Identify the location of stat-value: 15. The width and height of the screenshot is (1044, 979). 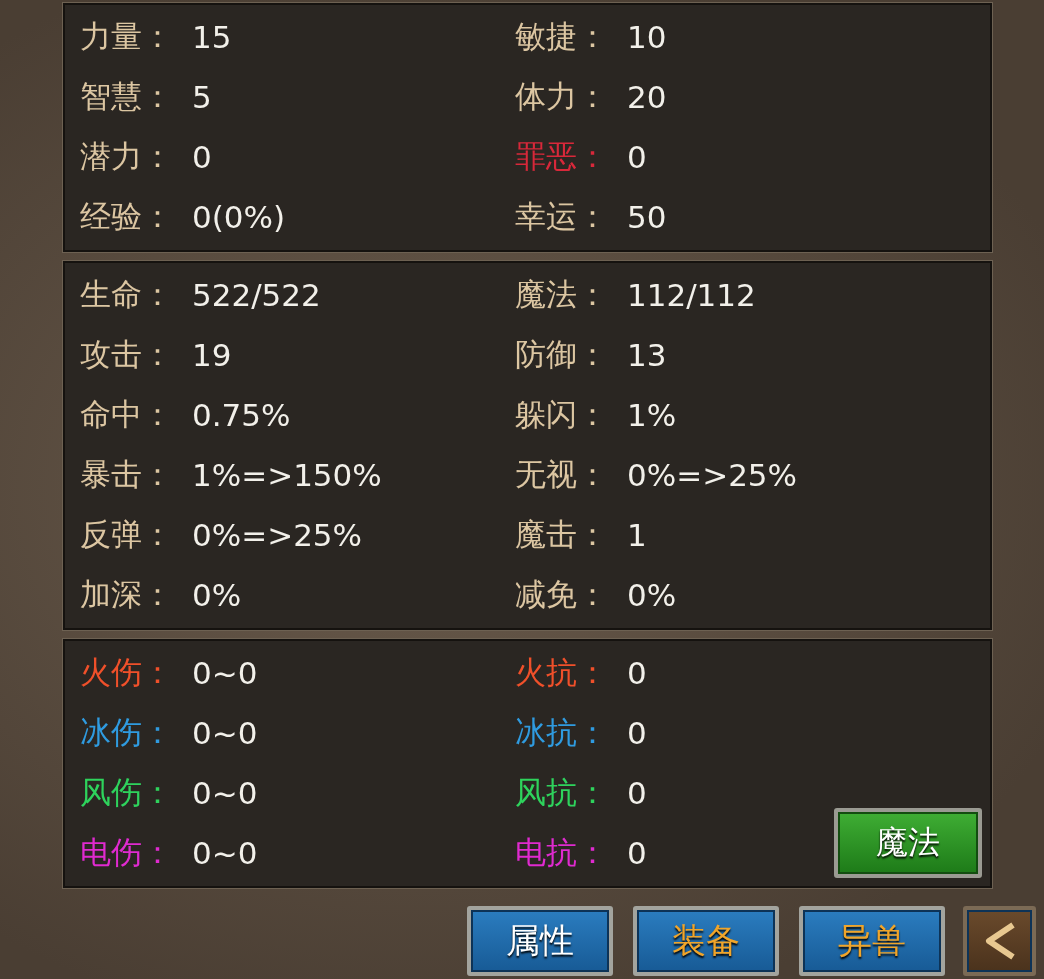
(212, 37).